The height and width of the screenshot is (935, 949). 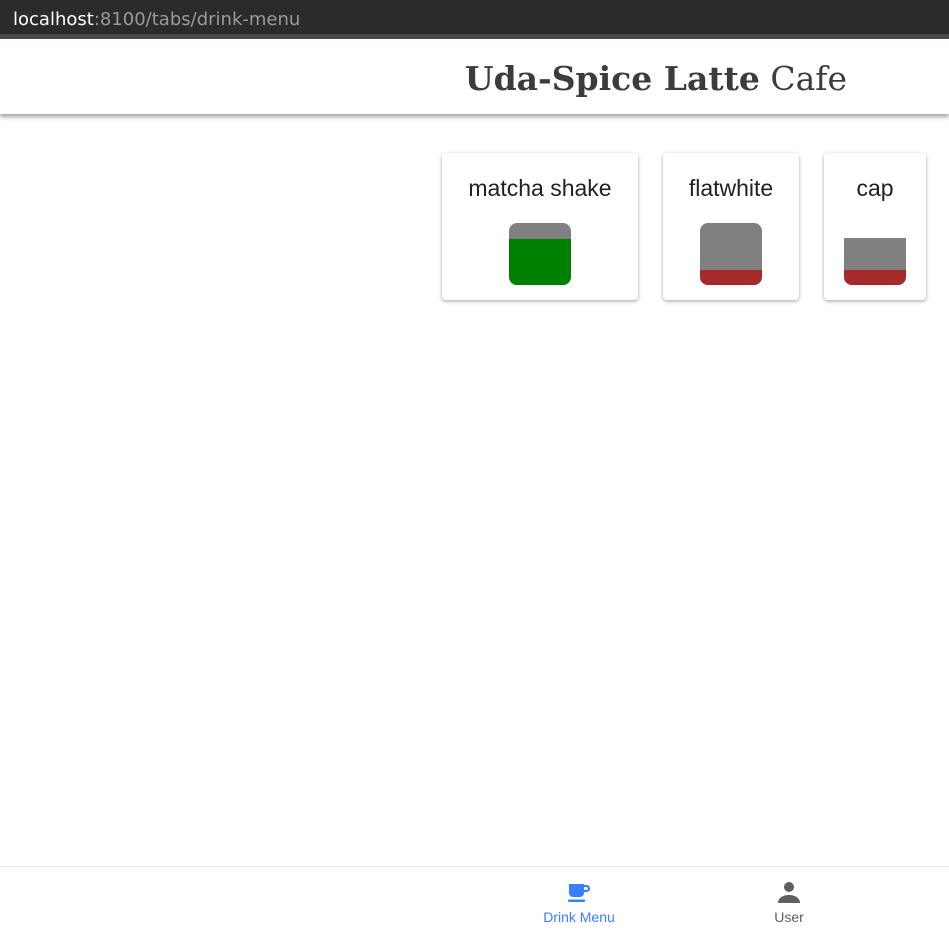 I want to click on drink-name: cap, so click(x=875, y=188).